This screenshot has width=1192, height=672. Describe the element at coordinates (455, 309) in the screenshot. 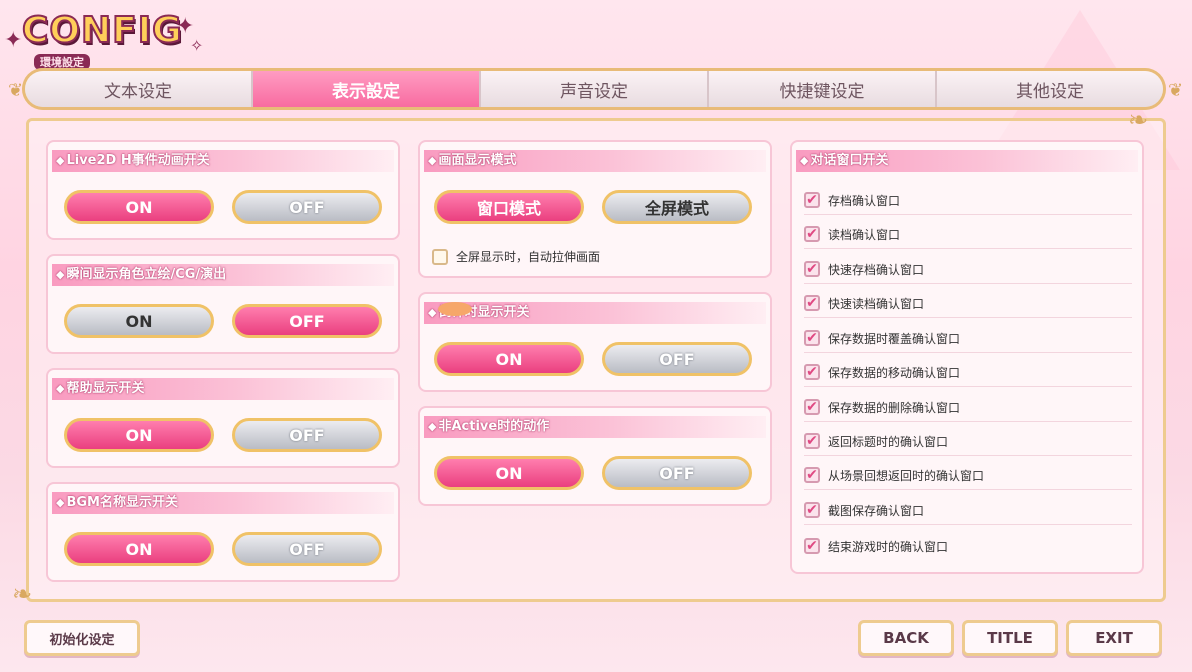

I see `overlay-blob` at that location.